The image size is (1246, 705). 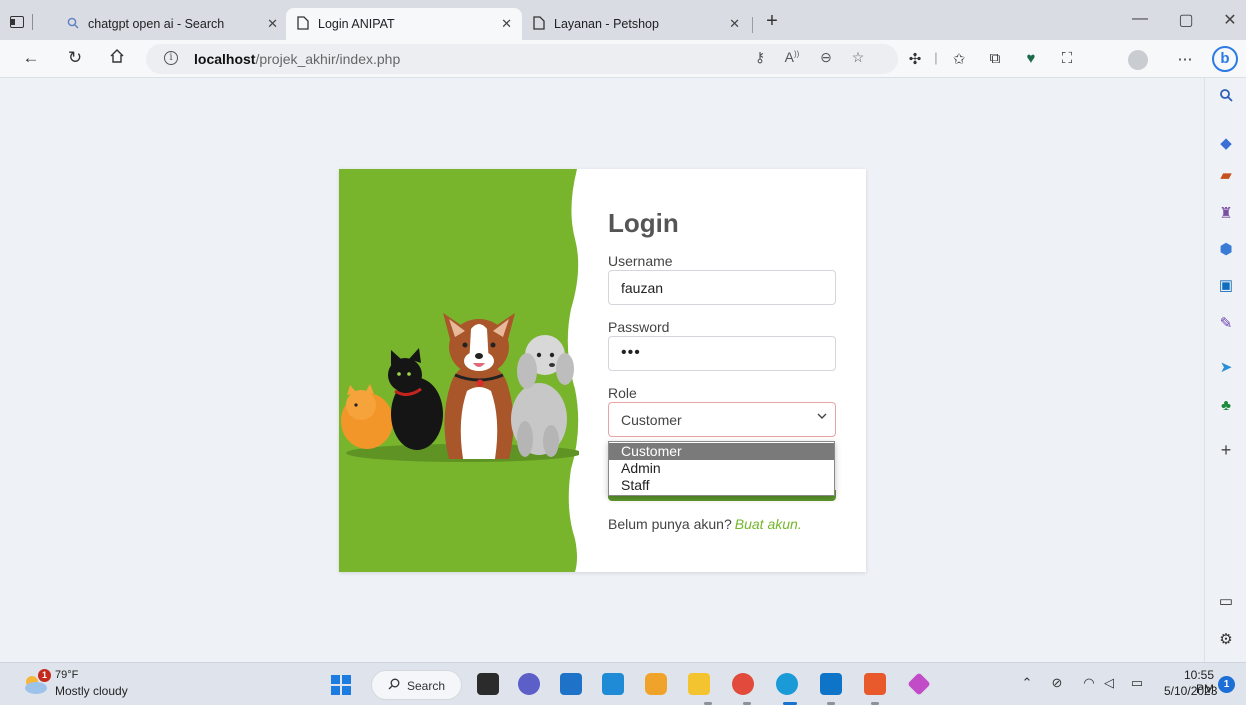 I want to click on chevron-up-icon: ⌃, so click(x=1027, y=683).